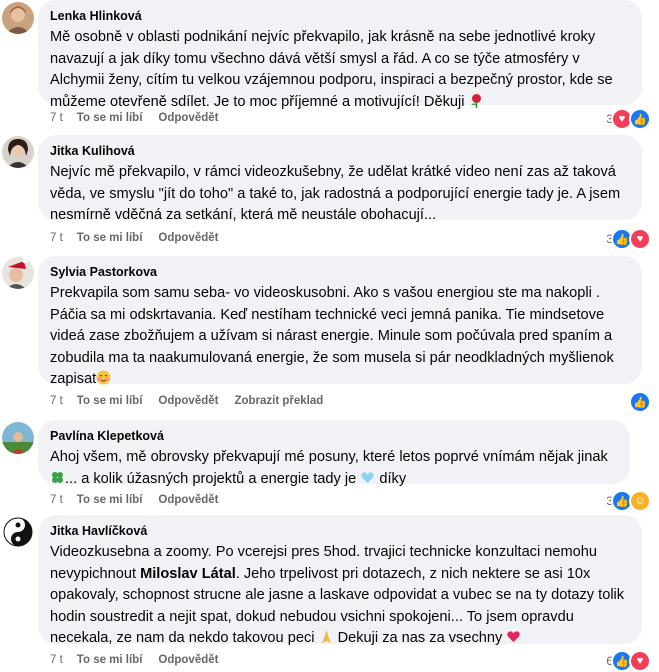 The height and width of the screenshot is (672, 659). Describe the element at coordinates (340, 531) in the screenshot. I see `comment-author: Jitka Havlíčková` at that location.